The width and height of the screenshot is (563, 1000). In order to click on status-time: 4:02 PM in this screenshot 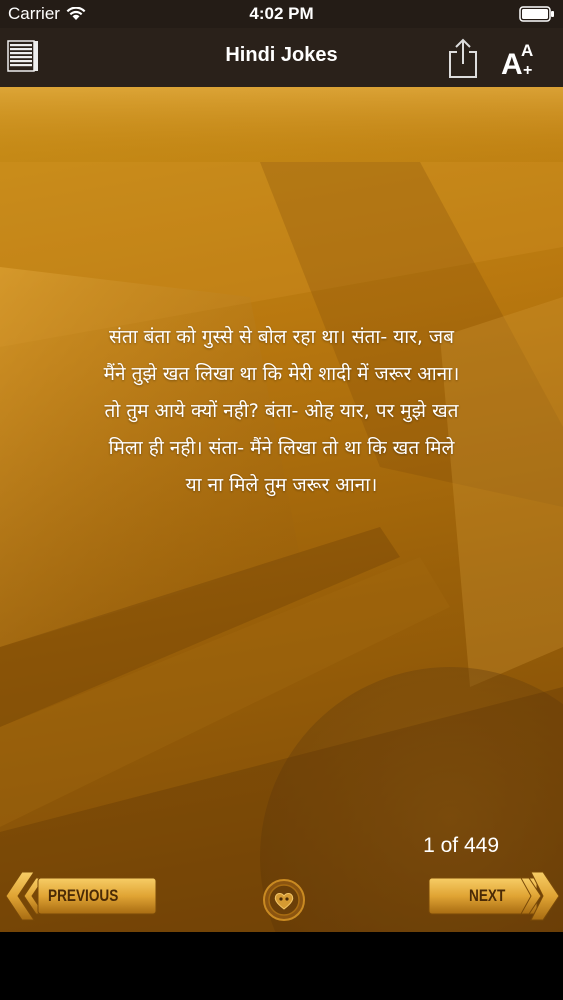, I will do `click(281, 13)`.